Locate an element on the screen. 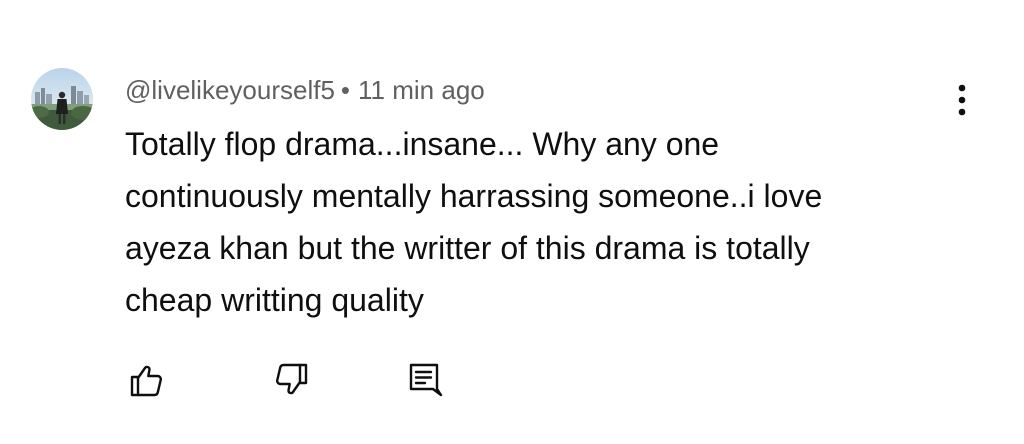 The height and width of the screenshot is (444, 1024). avatar-image is located at coordinates (62, 99).